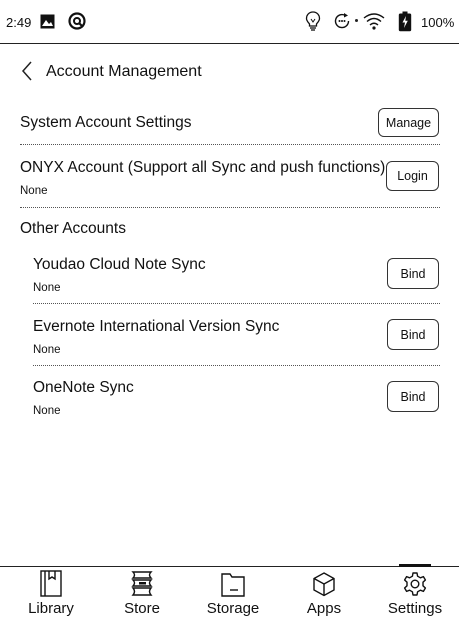 This screenshot has height=619, width=459. What do you see at coordinates (405, 21) in the screenshot?
I see `battery-icon` at bounding box center [405, 21].